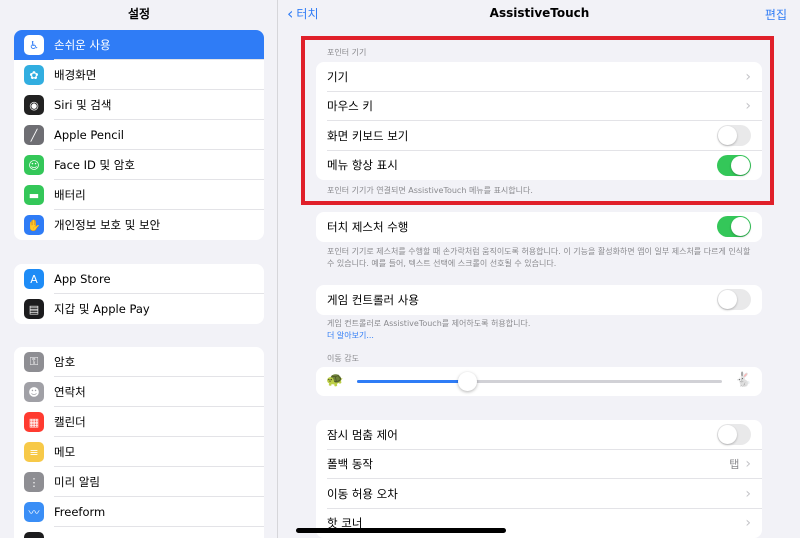 Image resolution: width=800 pixels, height=538 pixels. I want to click on turtle-icon: 🐢, so click(335, 380).